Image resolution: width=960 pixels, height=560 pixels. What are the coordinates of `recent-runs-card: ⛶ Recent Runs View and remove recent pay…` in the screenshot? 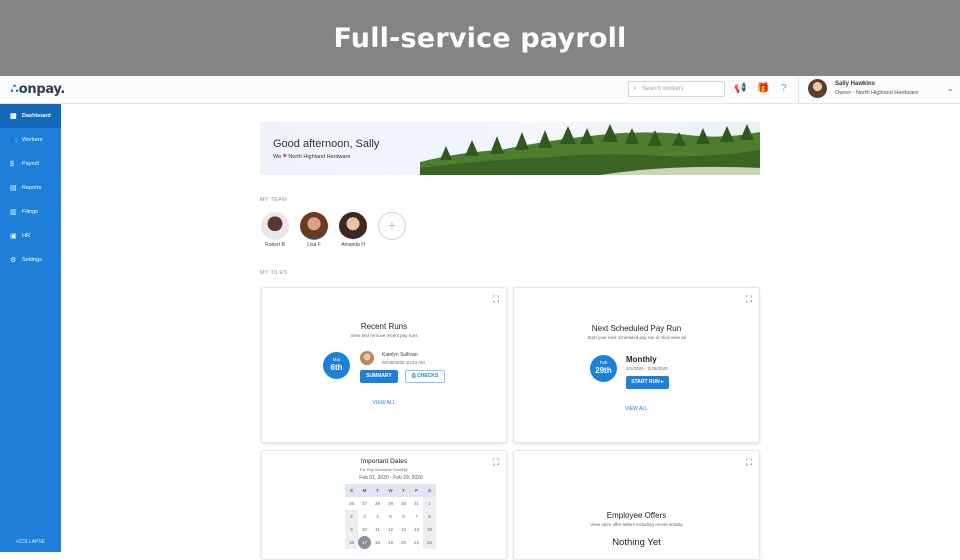 It's located at (384, 365).